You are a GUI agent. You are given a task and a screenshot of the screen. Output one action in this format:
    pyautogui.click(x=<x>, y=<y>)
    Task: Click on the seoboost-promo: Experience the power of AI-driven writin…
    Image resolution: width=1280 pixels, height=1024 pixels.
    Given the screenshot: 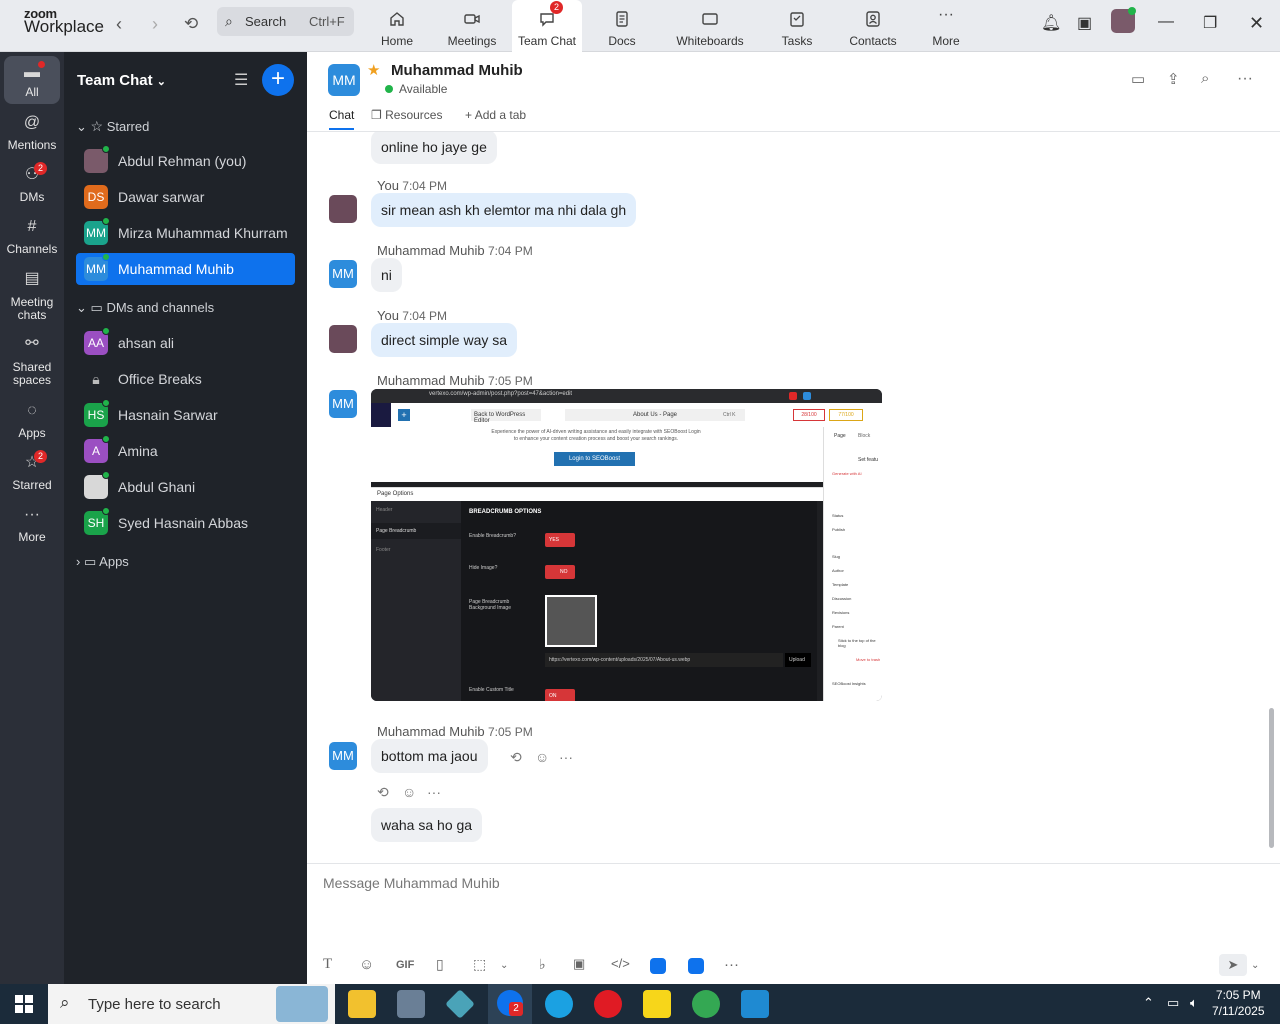 What is the action you would take?
    pyautogui.click(x=597, y=454)
    